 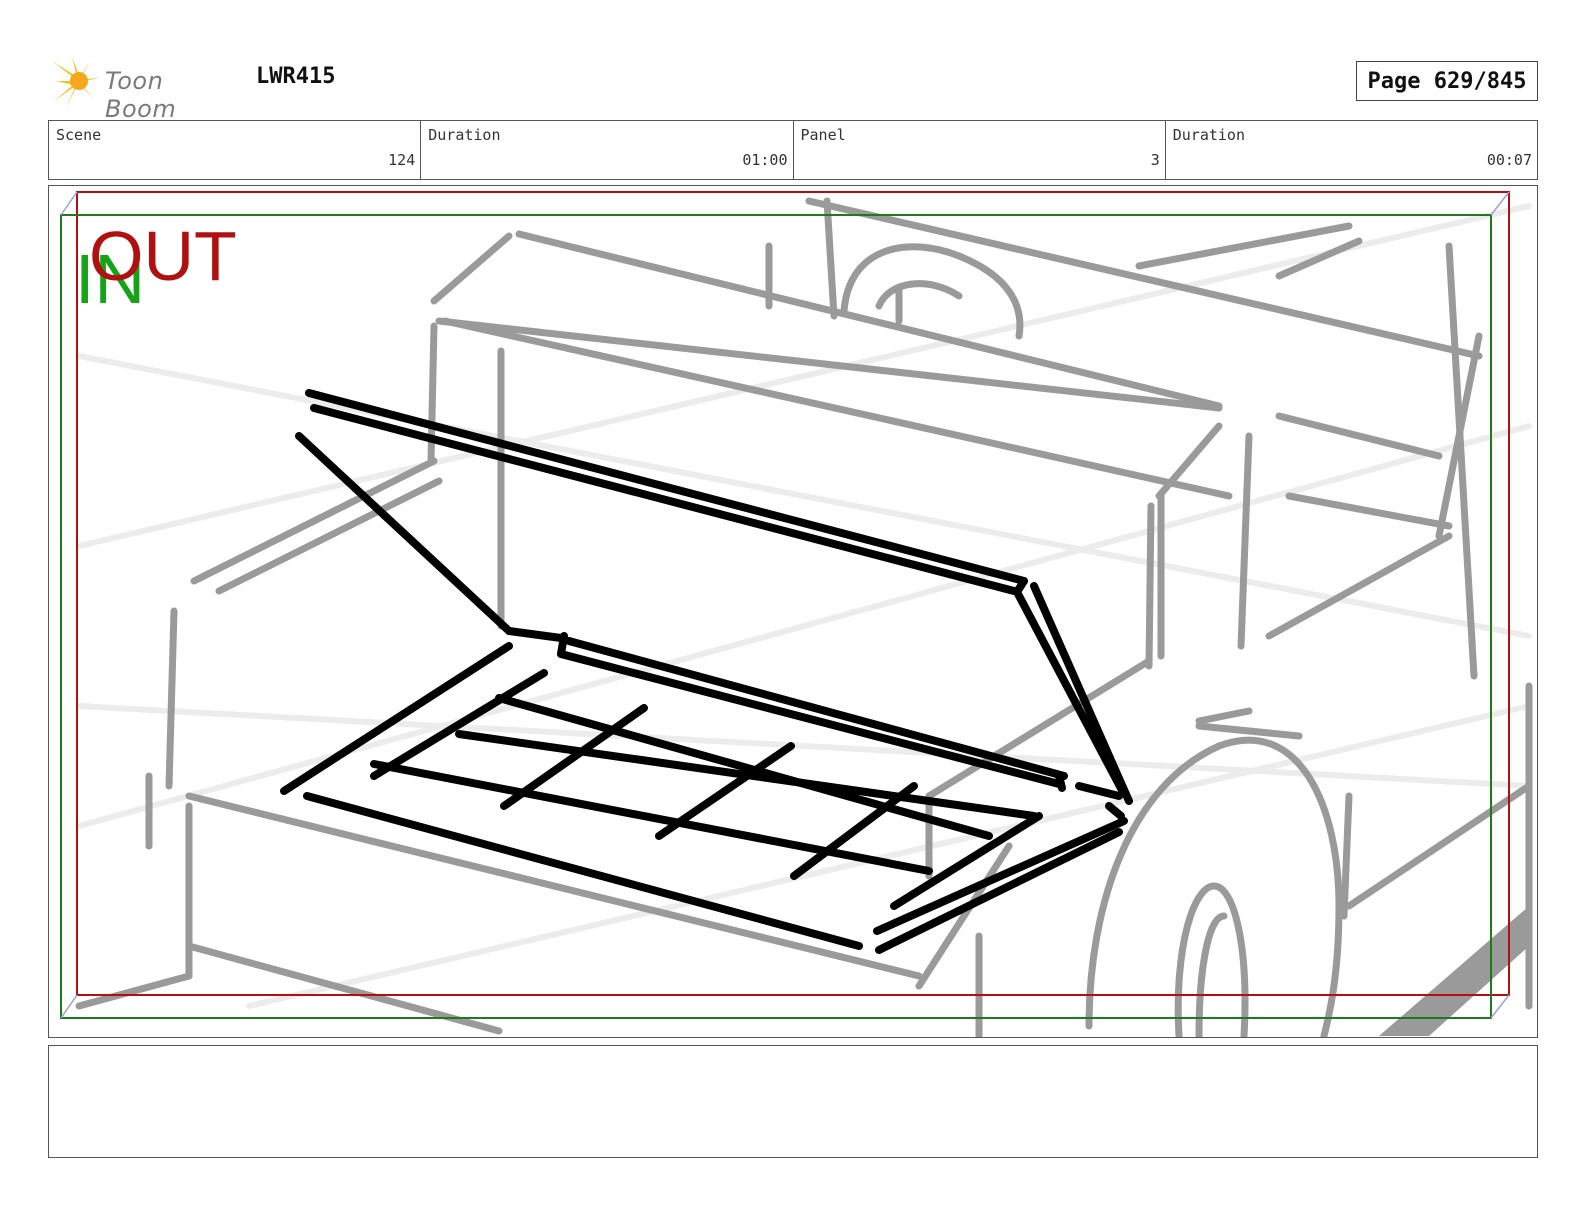 I want to click on logo-text: Toon Boom, so click(x=141, y=95).